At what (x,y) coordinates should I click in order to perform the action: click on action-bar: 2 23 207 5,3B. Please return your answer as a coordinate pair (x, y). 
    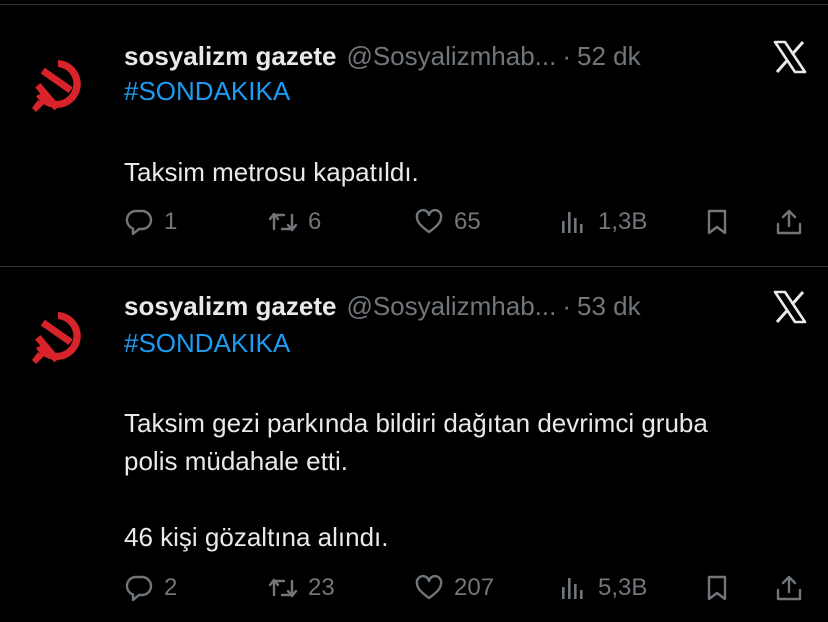
    Looking at the image, I should click on (469, 588).